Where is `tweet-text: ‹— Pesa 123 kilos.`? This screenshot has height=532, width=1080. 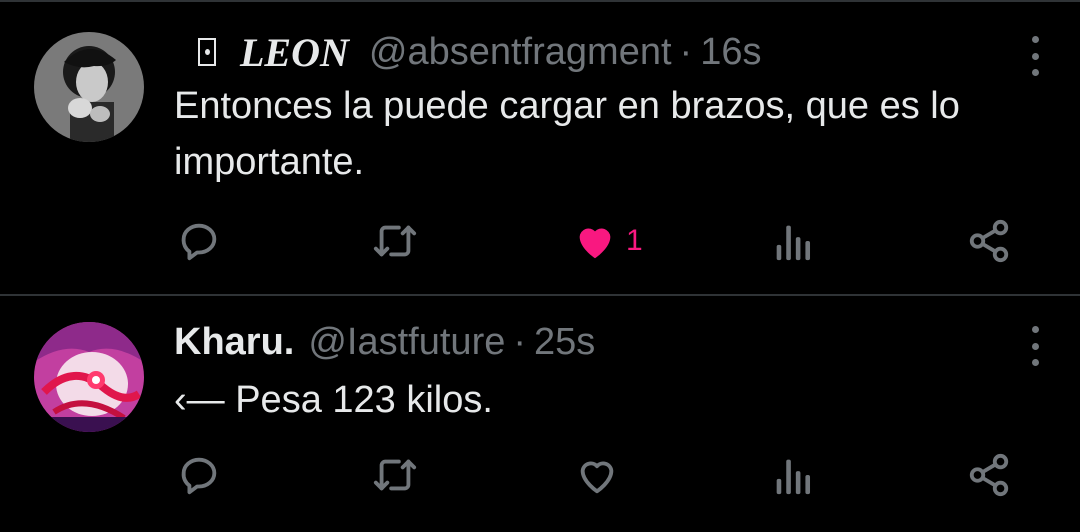 tweet-text: ‹— Pesa 123 kilos. is located at coordinates (333, 400).